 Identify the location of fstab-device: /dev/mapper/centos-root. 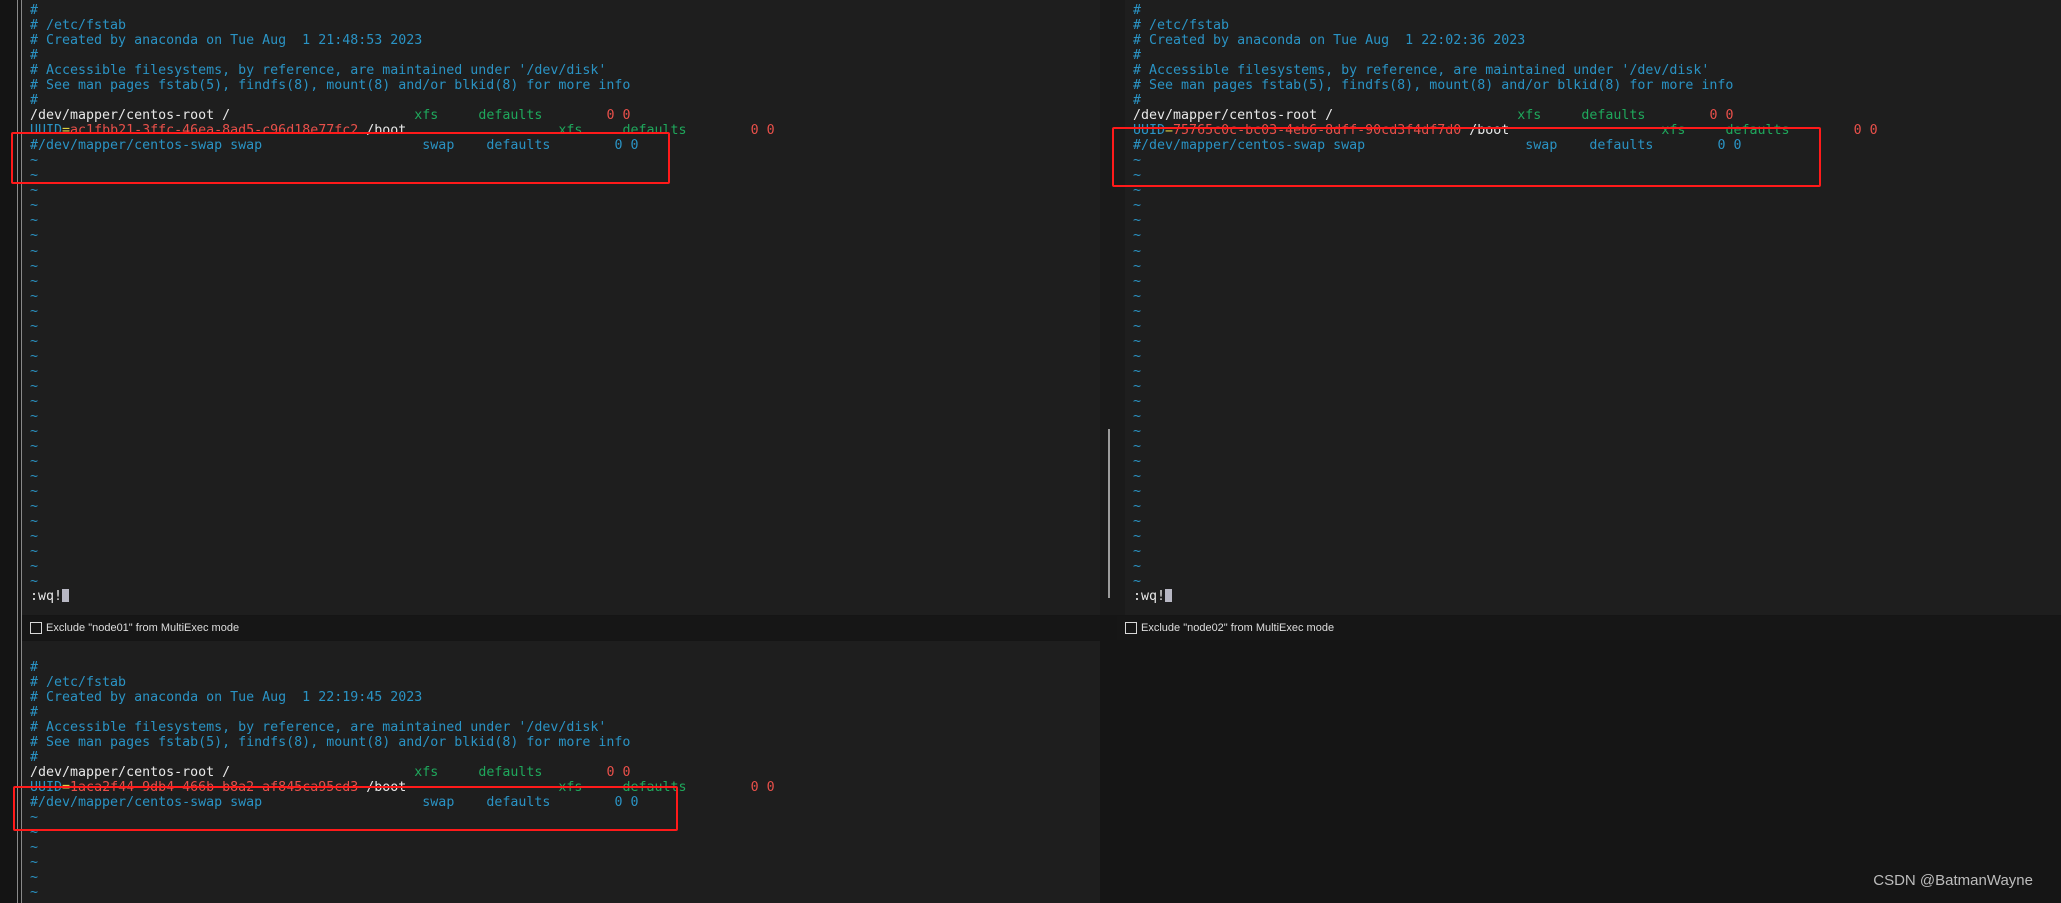
(122, 773).